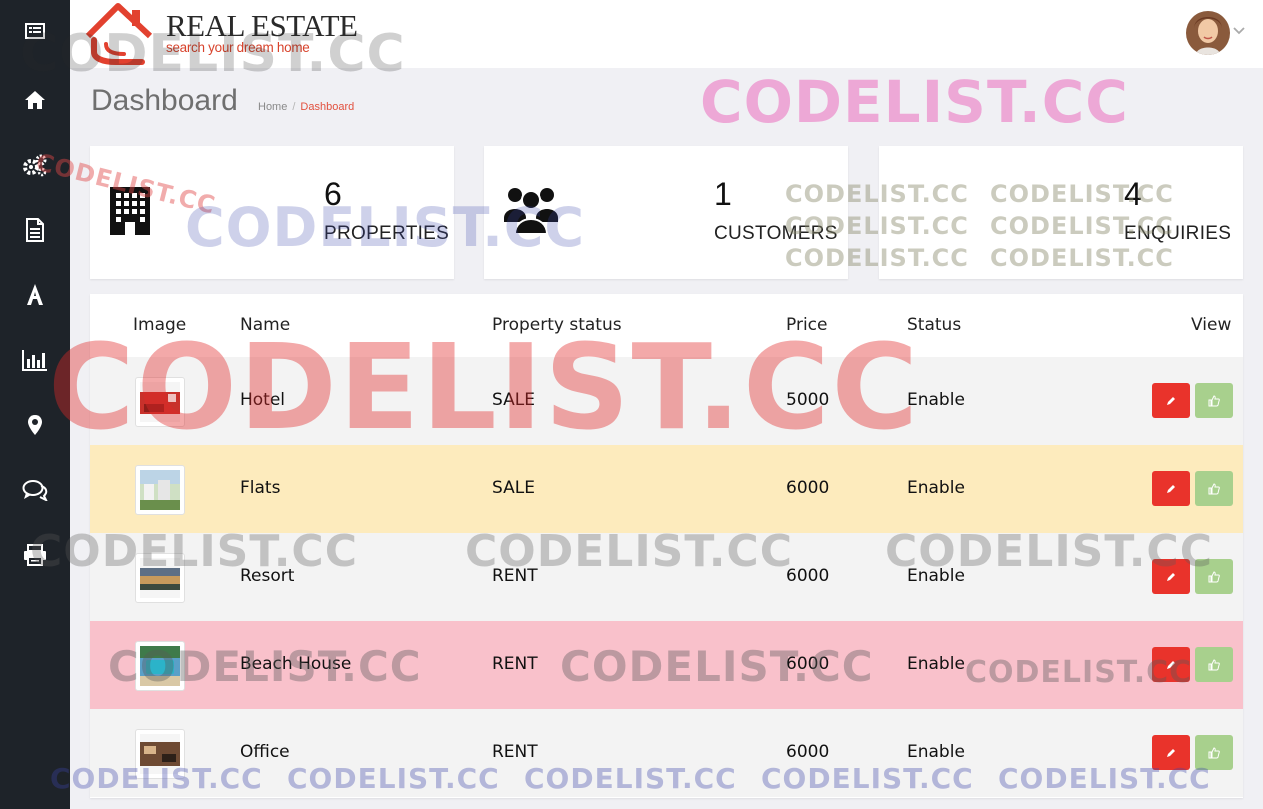 The height and width of the screenshot is (809, 1263). Describe the element at coordinates (1178, 233) in the screenshot. I see `stat-label-enquiries: ENQUIRIES` at that location.